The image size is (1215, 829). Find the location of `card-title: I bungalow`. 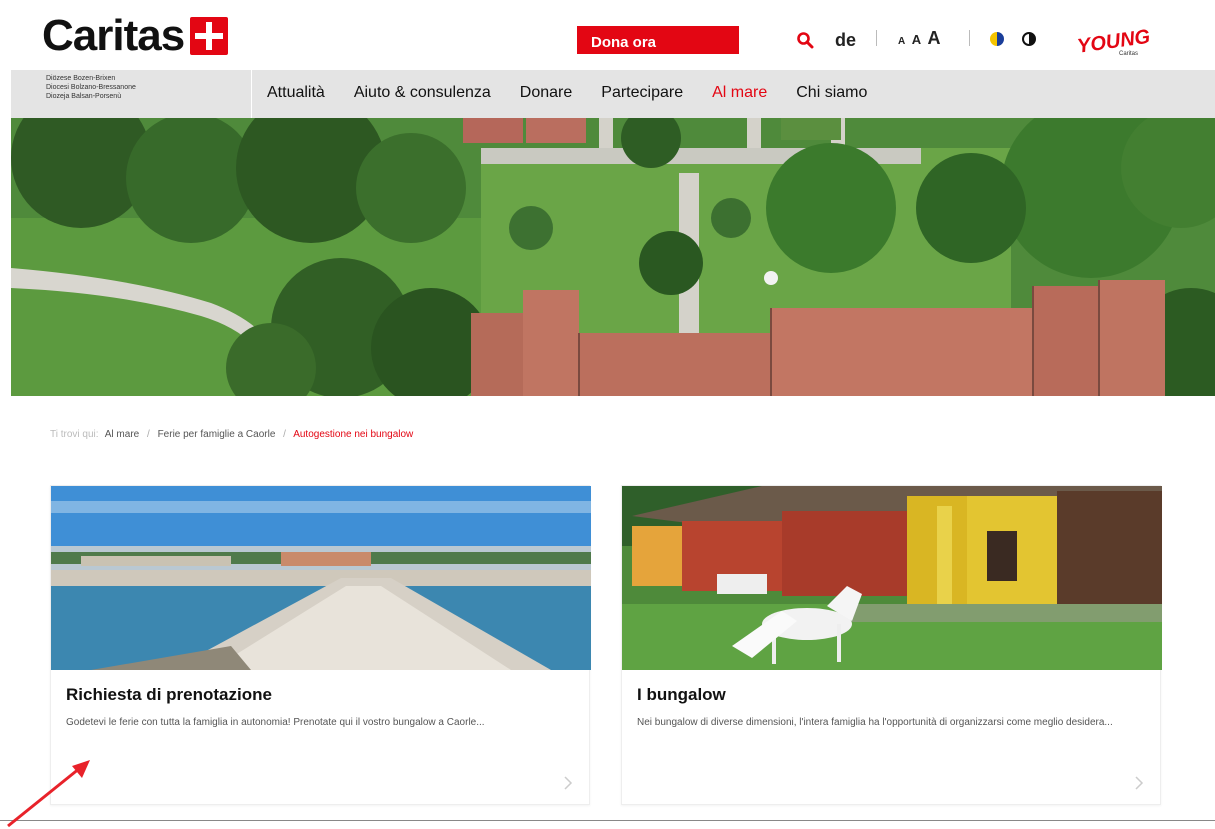

card-title: I bungalow is located at coordinates (681, 694).